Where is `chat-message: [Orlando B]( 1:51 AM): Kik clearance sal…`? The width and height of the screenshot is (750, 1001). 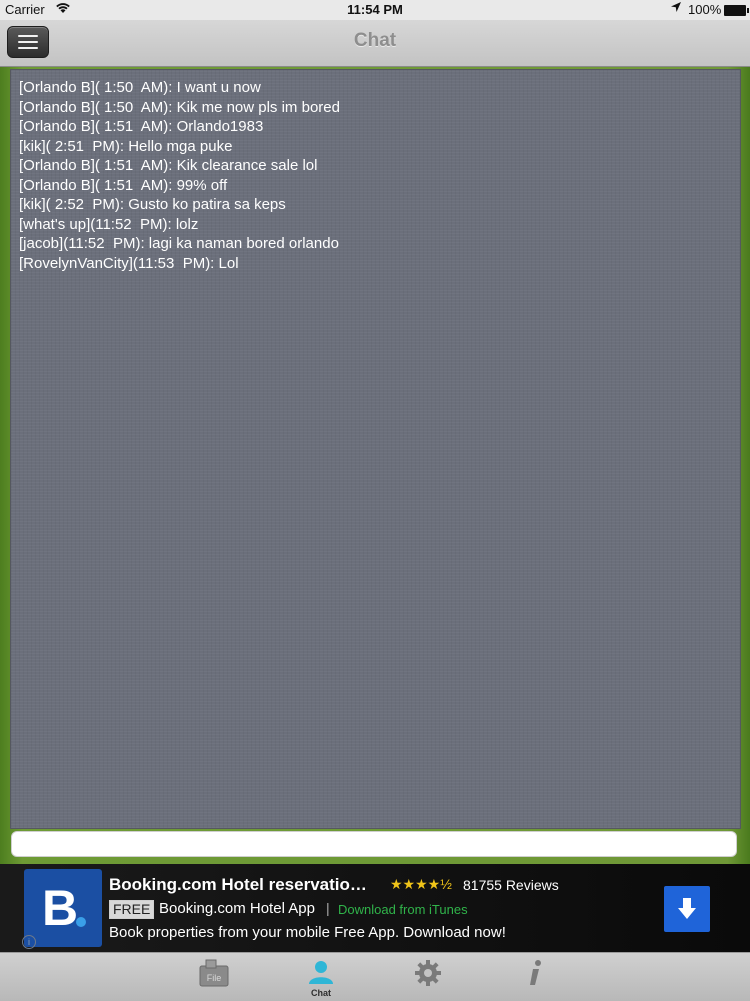 chat-message: [Orlando B]( 1:51 AM): Kik clearance sal… is located at coordinates (168, 165).